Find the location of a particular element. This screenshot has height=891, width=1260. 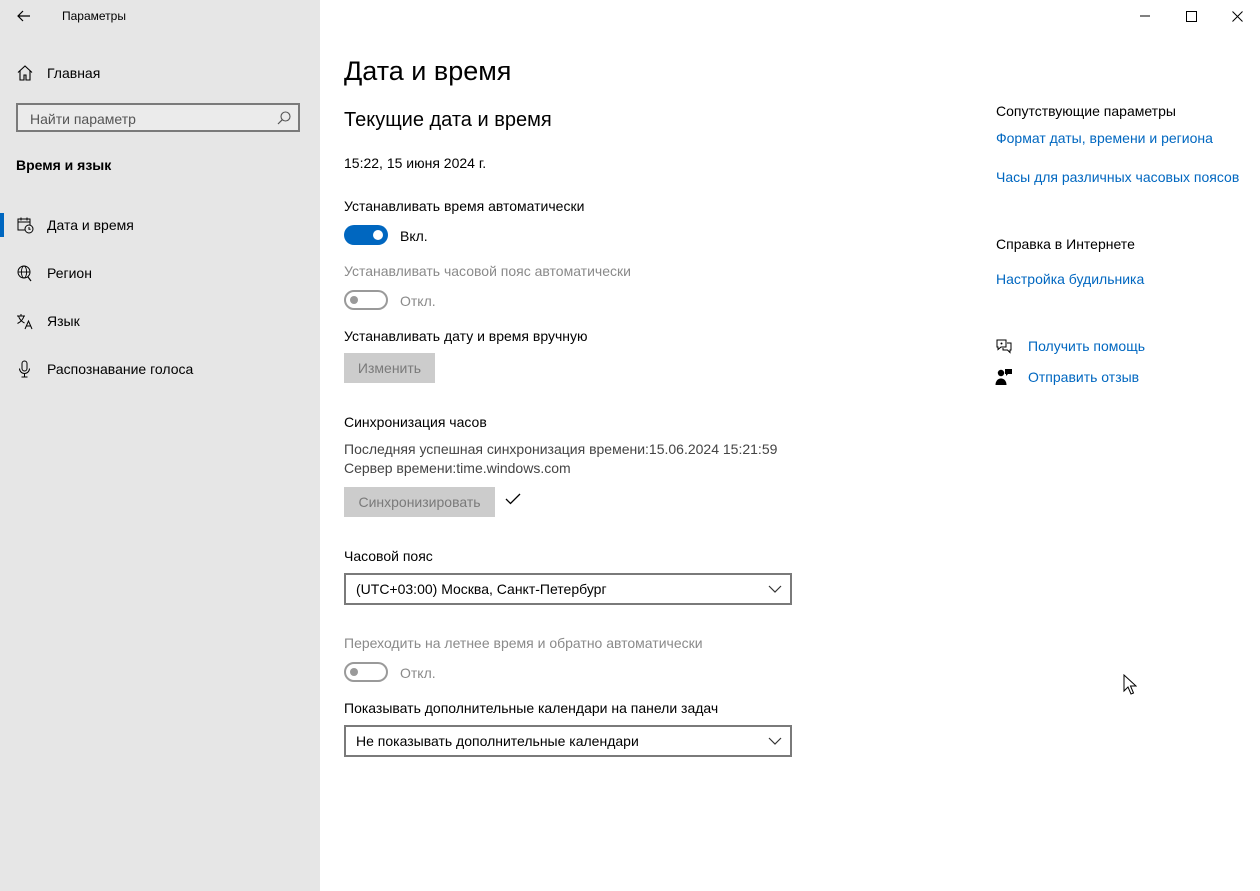

auto-timezone-toggle is located at coordinates (366, 300).